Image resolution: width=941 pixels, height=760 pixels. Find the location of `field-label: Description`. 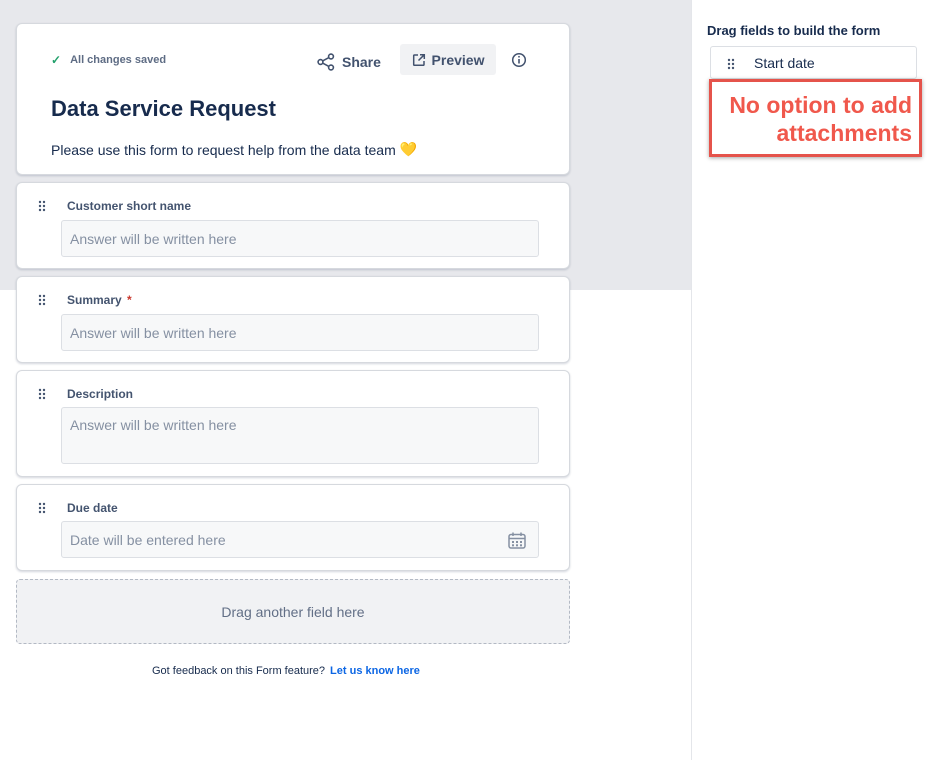

field-label: Description is located at coordinates (100, 394).